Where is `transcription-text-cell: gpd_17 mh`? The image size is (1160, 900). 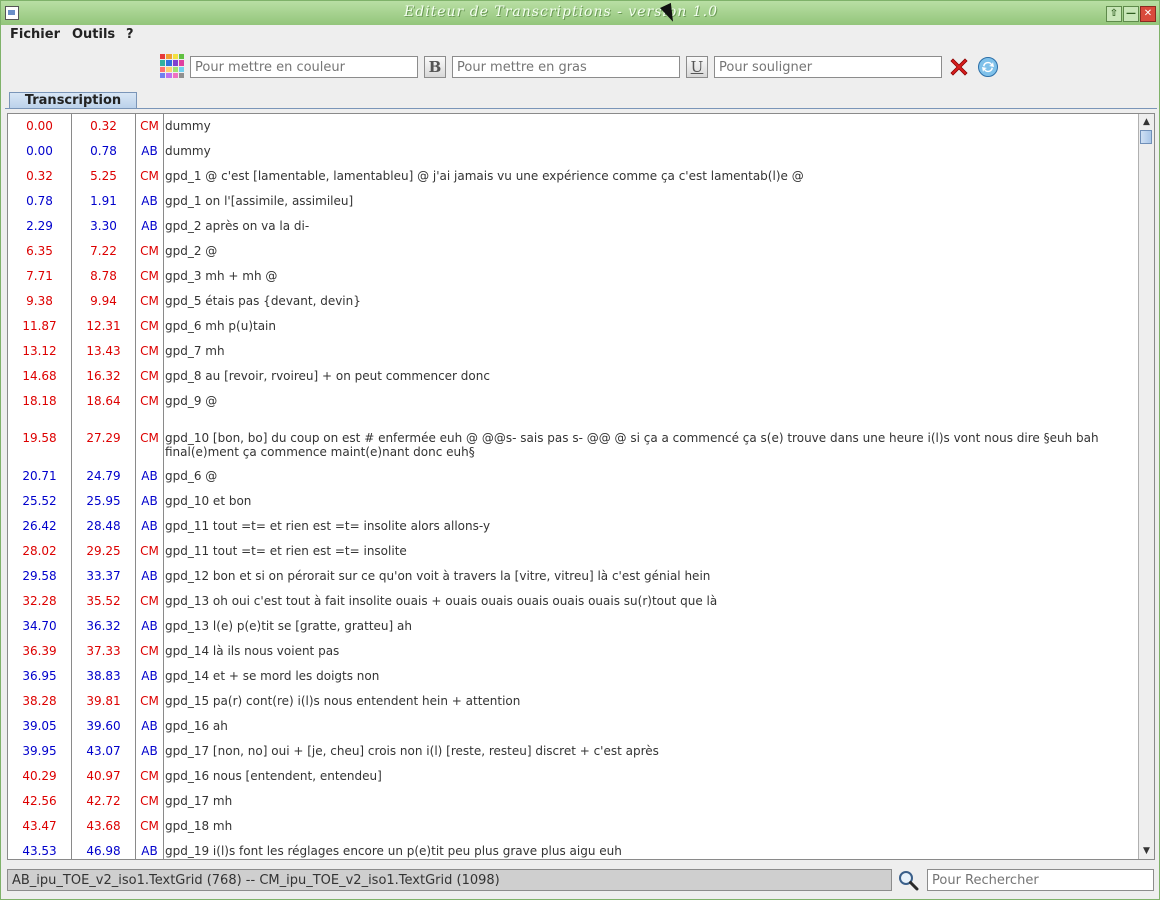
transcription-text-cell: gpd_17 mh is located at coordinates (650, 801).